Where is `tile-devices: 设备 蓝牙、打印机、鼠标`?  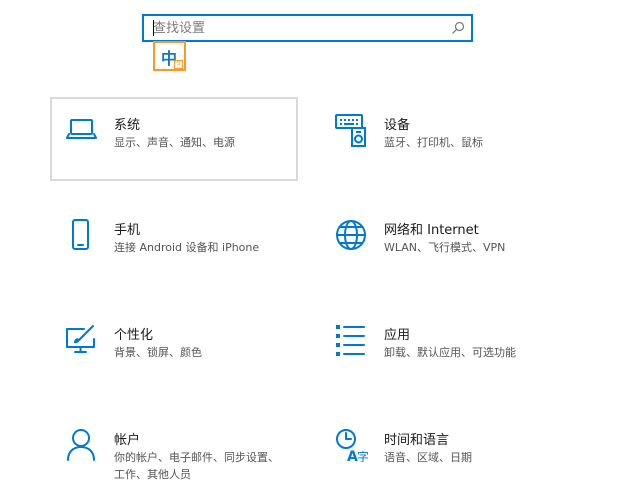
tile-devices: 设备 蓝牙、打印机、鼠标 is located at coordinates (444, 139).